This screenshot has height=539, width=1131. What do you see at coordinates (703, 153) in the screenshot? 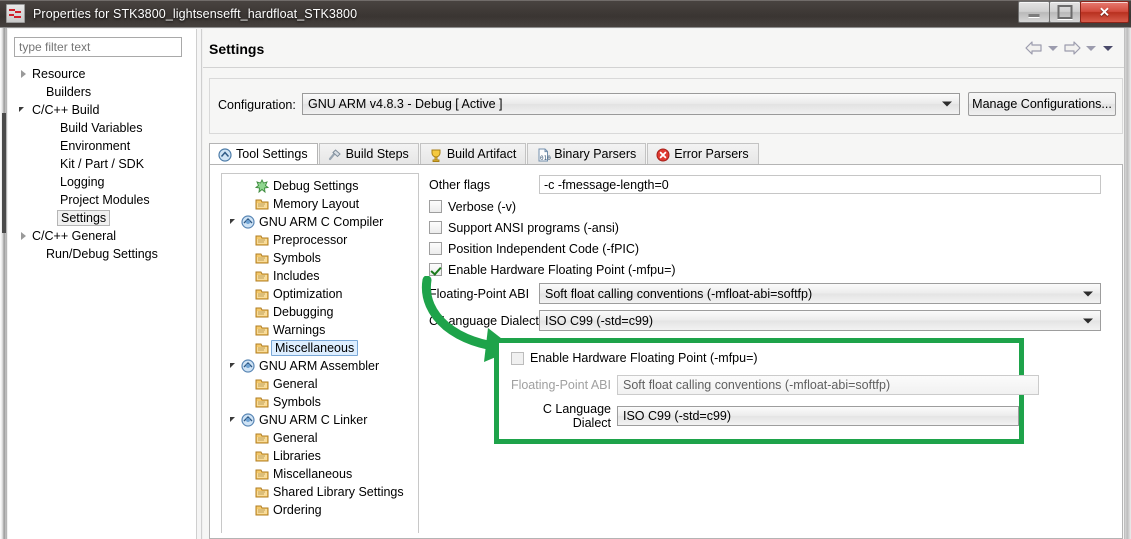
I see `tab-error-parsers: Error Parsers` at bounding box center [703, 153].